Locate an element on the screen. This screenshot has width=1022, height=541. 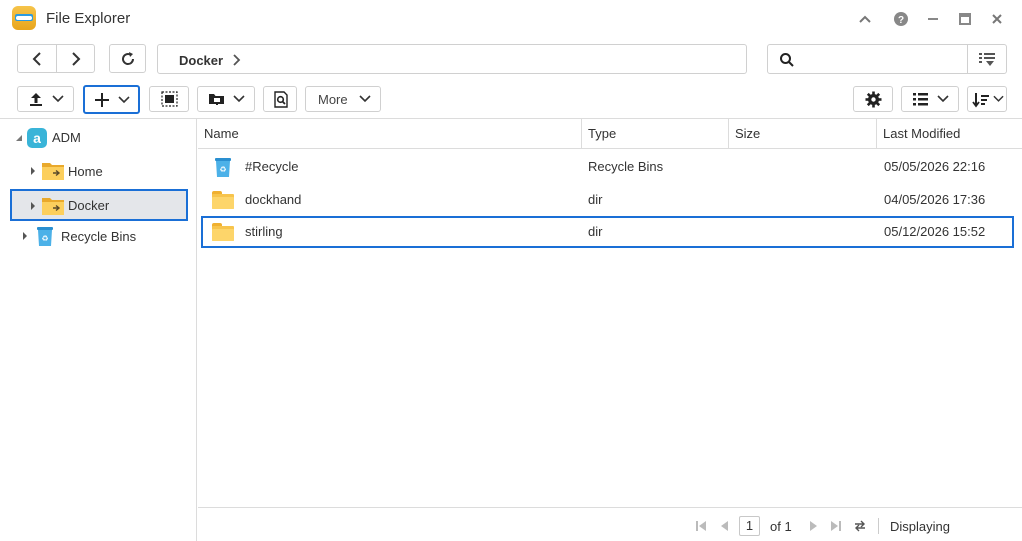
sidebar-item-recycle-bins: ♻ Recycle Bins is located at coordinates (101, 236).